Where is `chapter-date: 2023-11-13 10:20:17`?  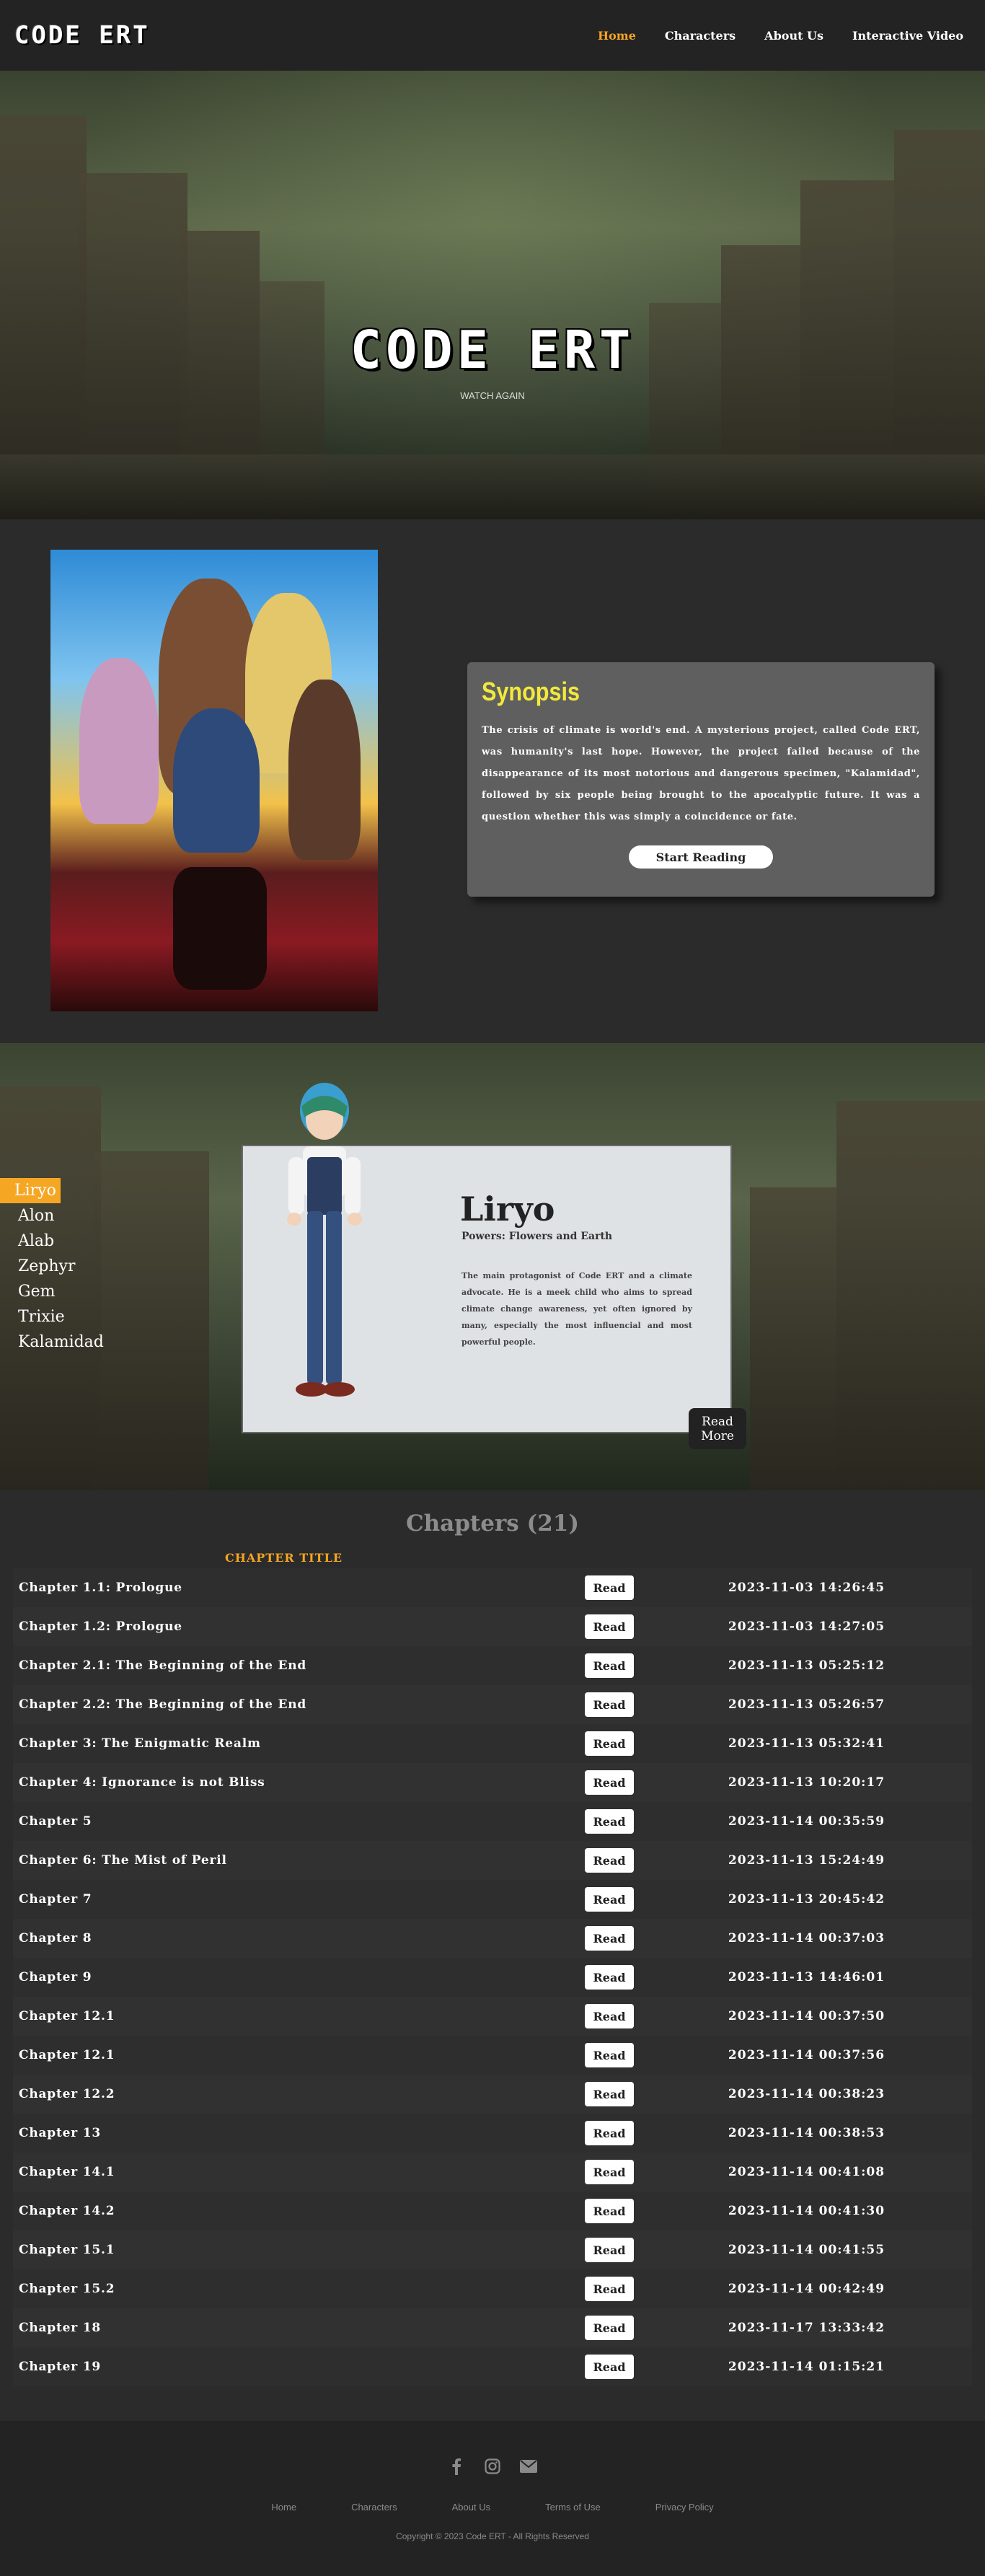 chapter-date: 2023-11-13 10:20:17 is located at coordinates (806, 1782).